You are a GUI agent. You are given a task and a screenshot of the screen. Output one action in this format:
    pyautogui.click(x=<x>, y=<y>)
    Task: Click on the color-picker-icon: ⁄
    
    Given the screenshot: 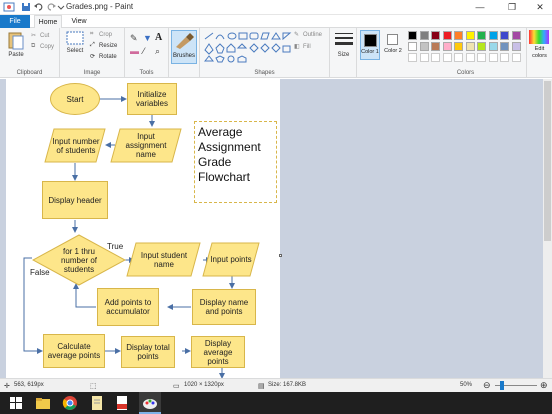 What is the action you would take?
    pyautogui.click(x=144, y=51)
    